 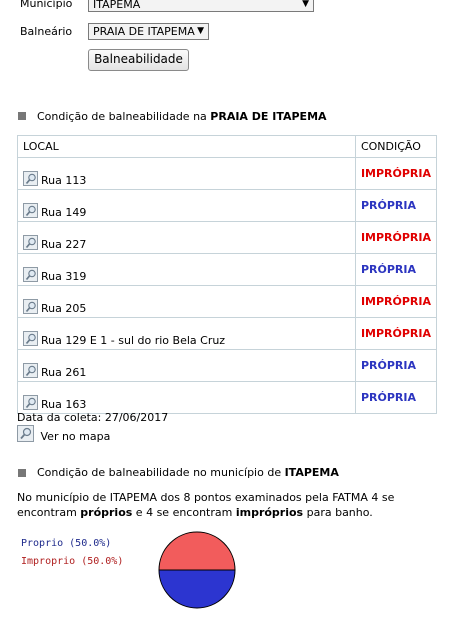 I want to click on municipio-select-value: ITAPEMA, so click(x=117, y=5).